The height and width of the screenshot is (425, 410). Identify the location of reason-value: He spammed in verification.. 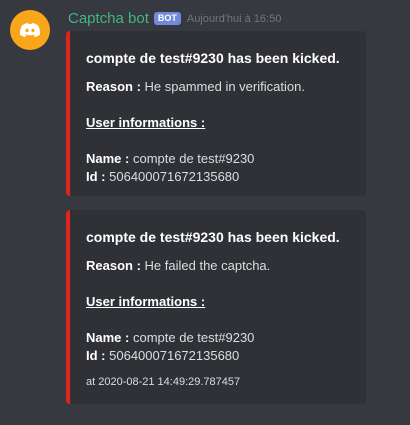
(224, 86).